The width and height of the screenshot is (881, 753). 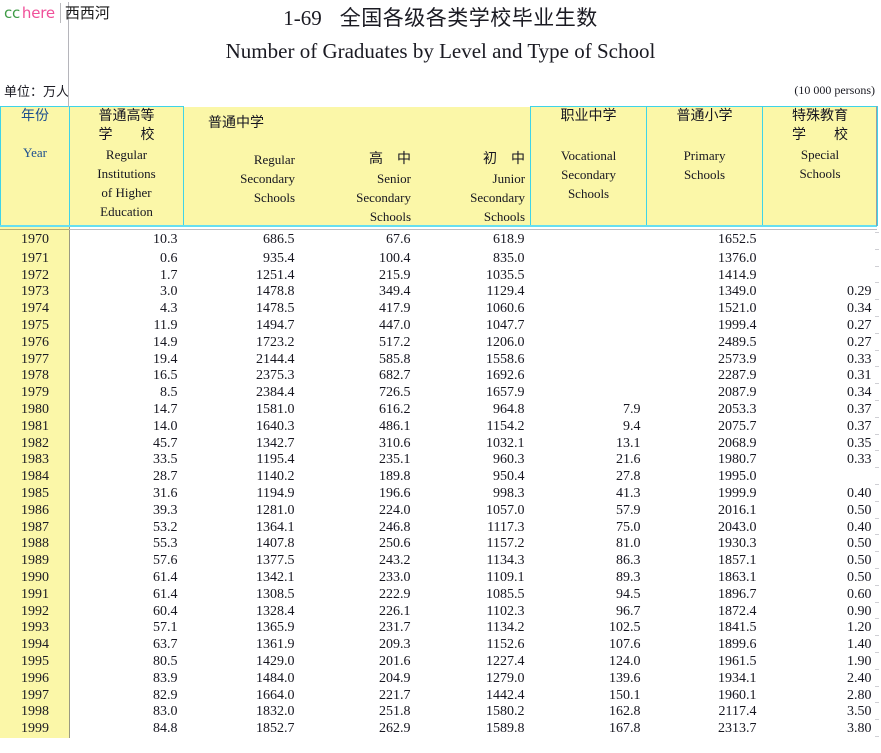 What do you see at coordinates (439, 393) in the screenshot?
I see `table-row: 1979 8.5 2384.4 726.5 1657.9 2087.9 0.34` at bounding box center [439, 393].